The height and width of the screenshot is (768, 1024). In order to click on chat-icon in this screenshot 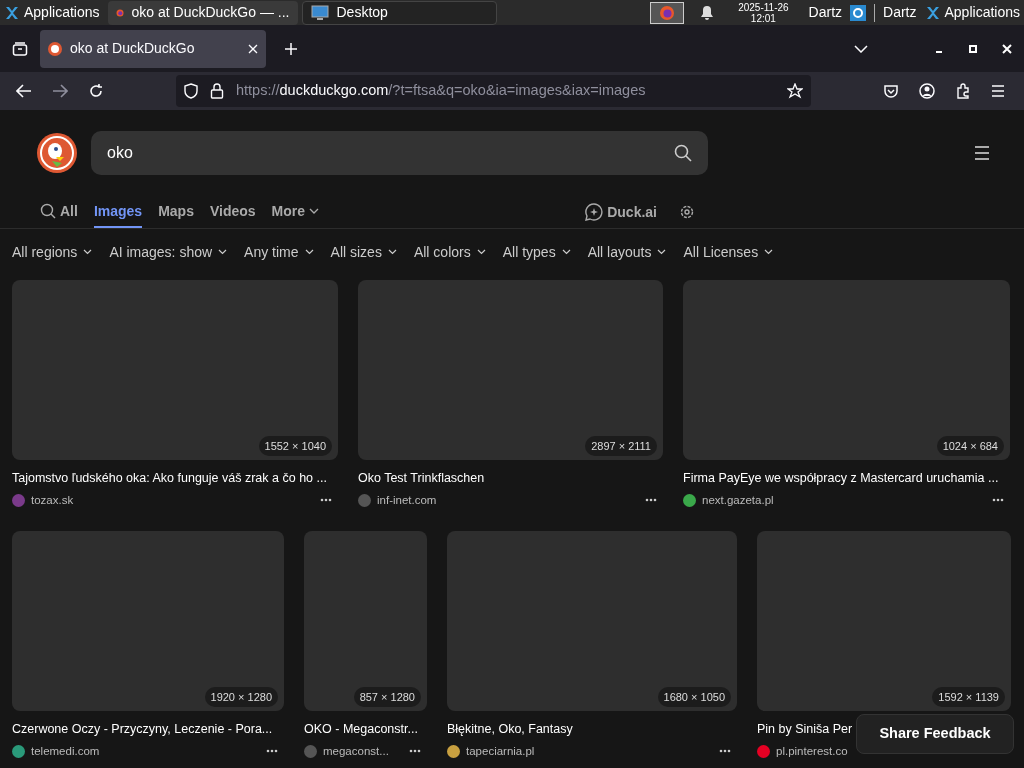, I will do `click(594, 212)`.